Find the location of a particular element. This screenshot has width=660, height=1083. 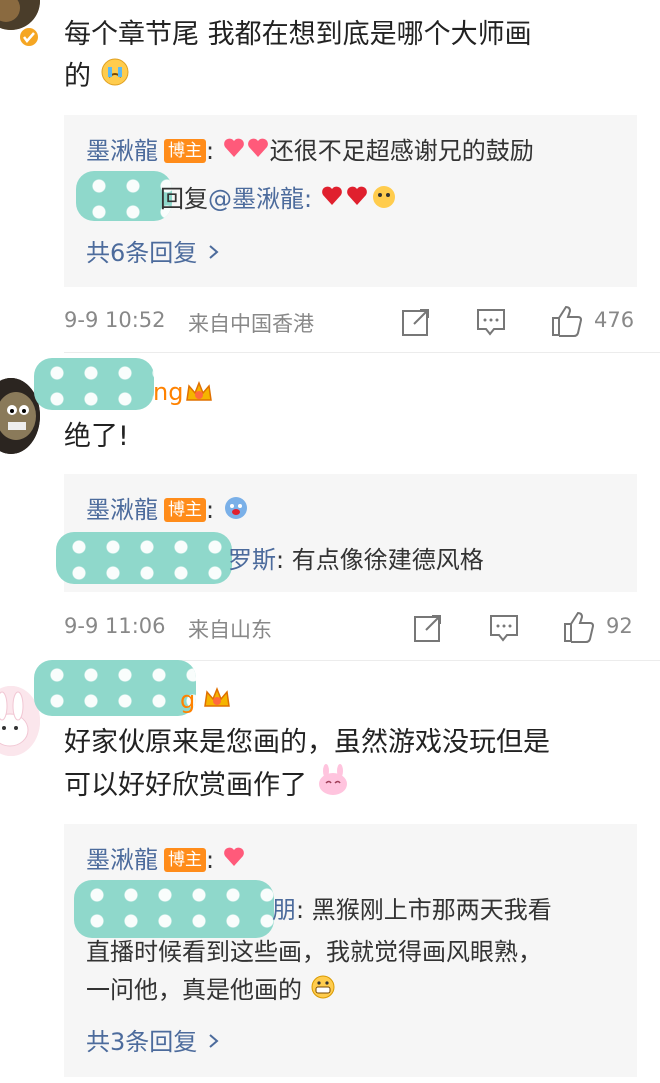

reply-text: 直播时候看到这些画，我就觉得画风眼熟， is located at coordinates (314, 952).